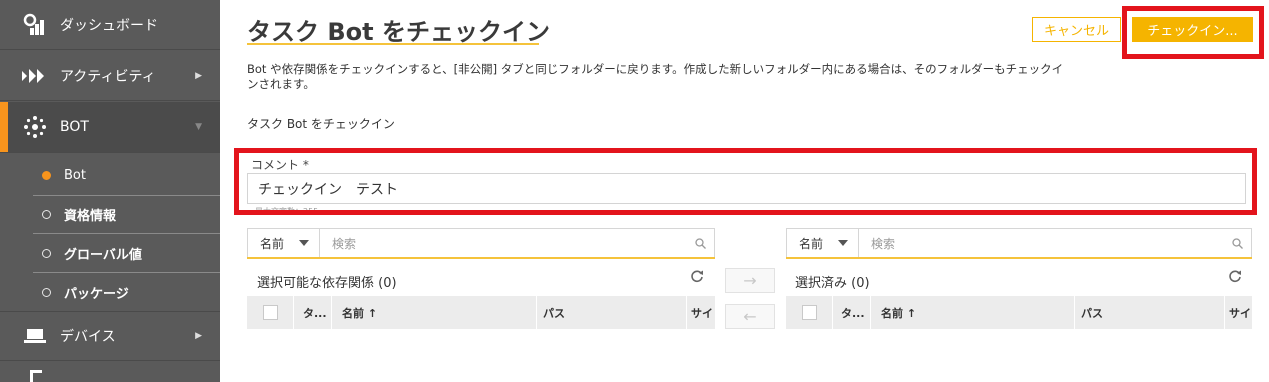 The image size is (1269, 382). Describe the element at coordinates (750, 316) in the screenshot. I see `move-left-button: ←` at that location.